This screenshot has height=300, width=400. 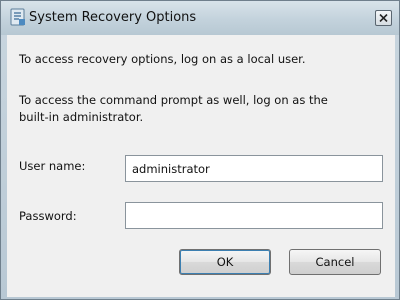 What do you see at coordinates (225, 262) in the screenshot?
I see `ok-button: OK` at bounding box center [225, 262].